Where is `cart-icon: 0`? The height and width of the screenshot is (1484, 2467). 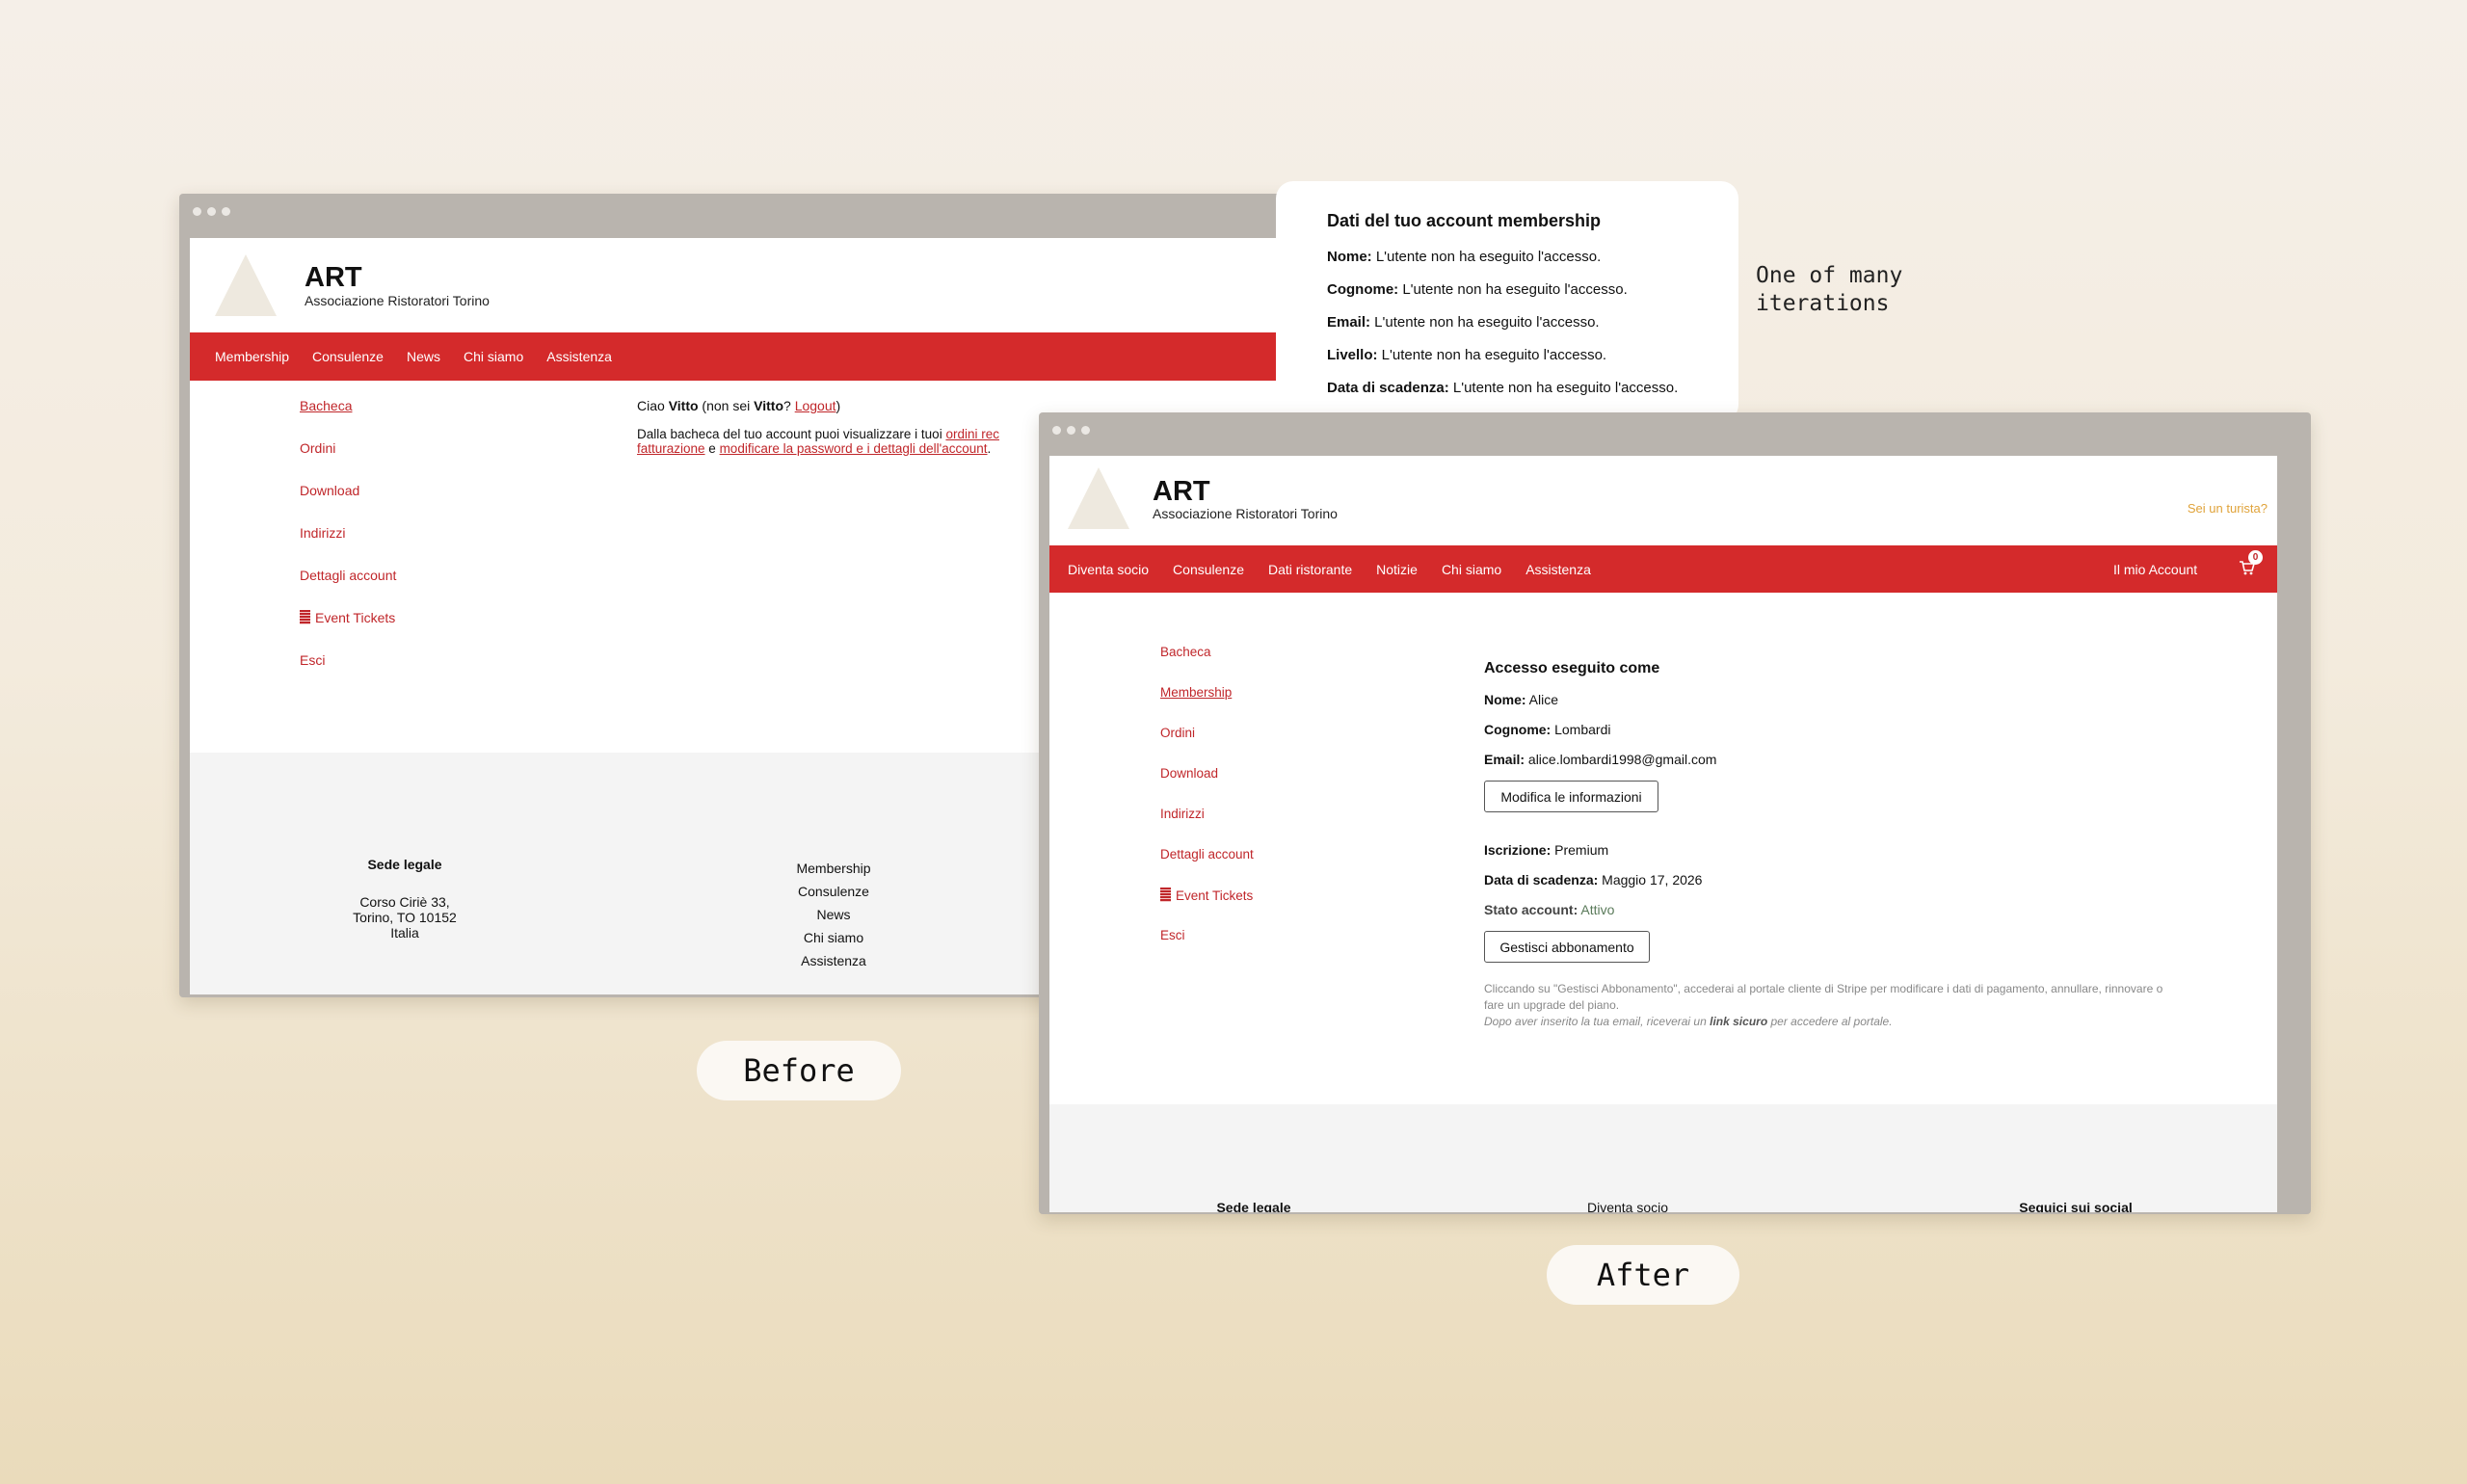 cart-icon: 0 is located at coordinates (2251, 563).